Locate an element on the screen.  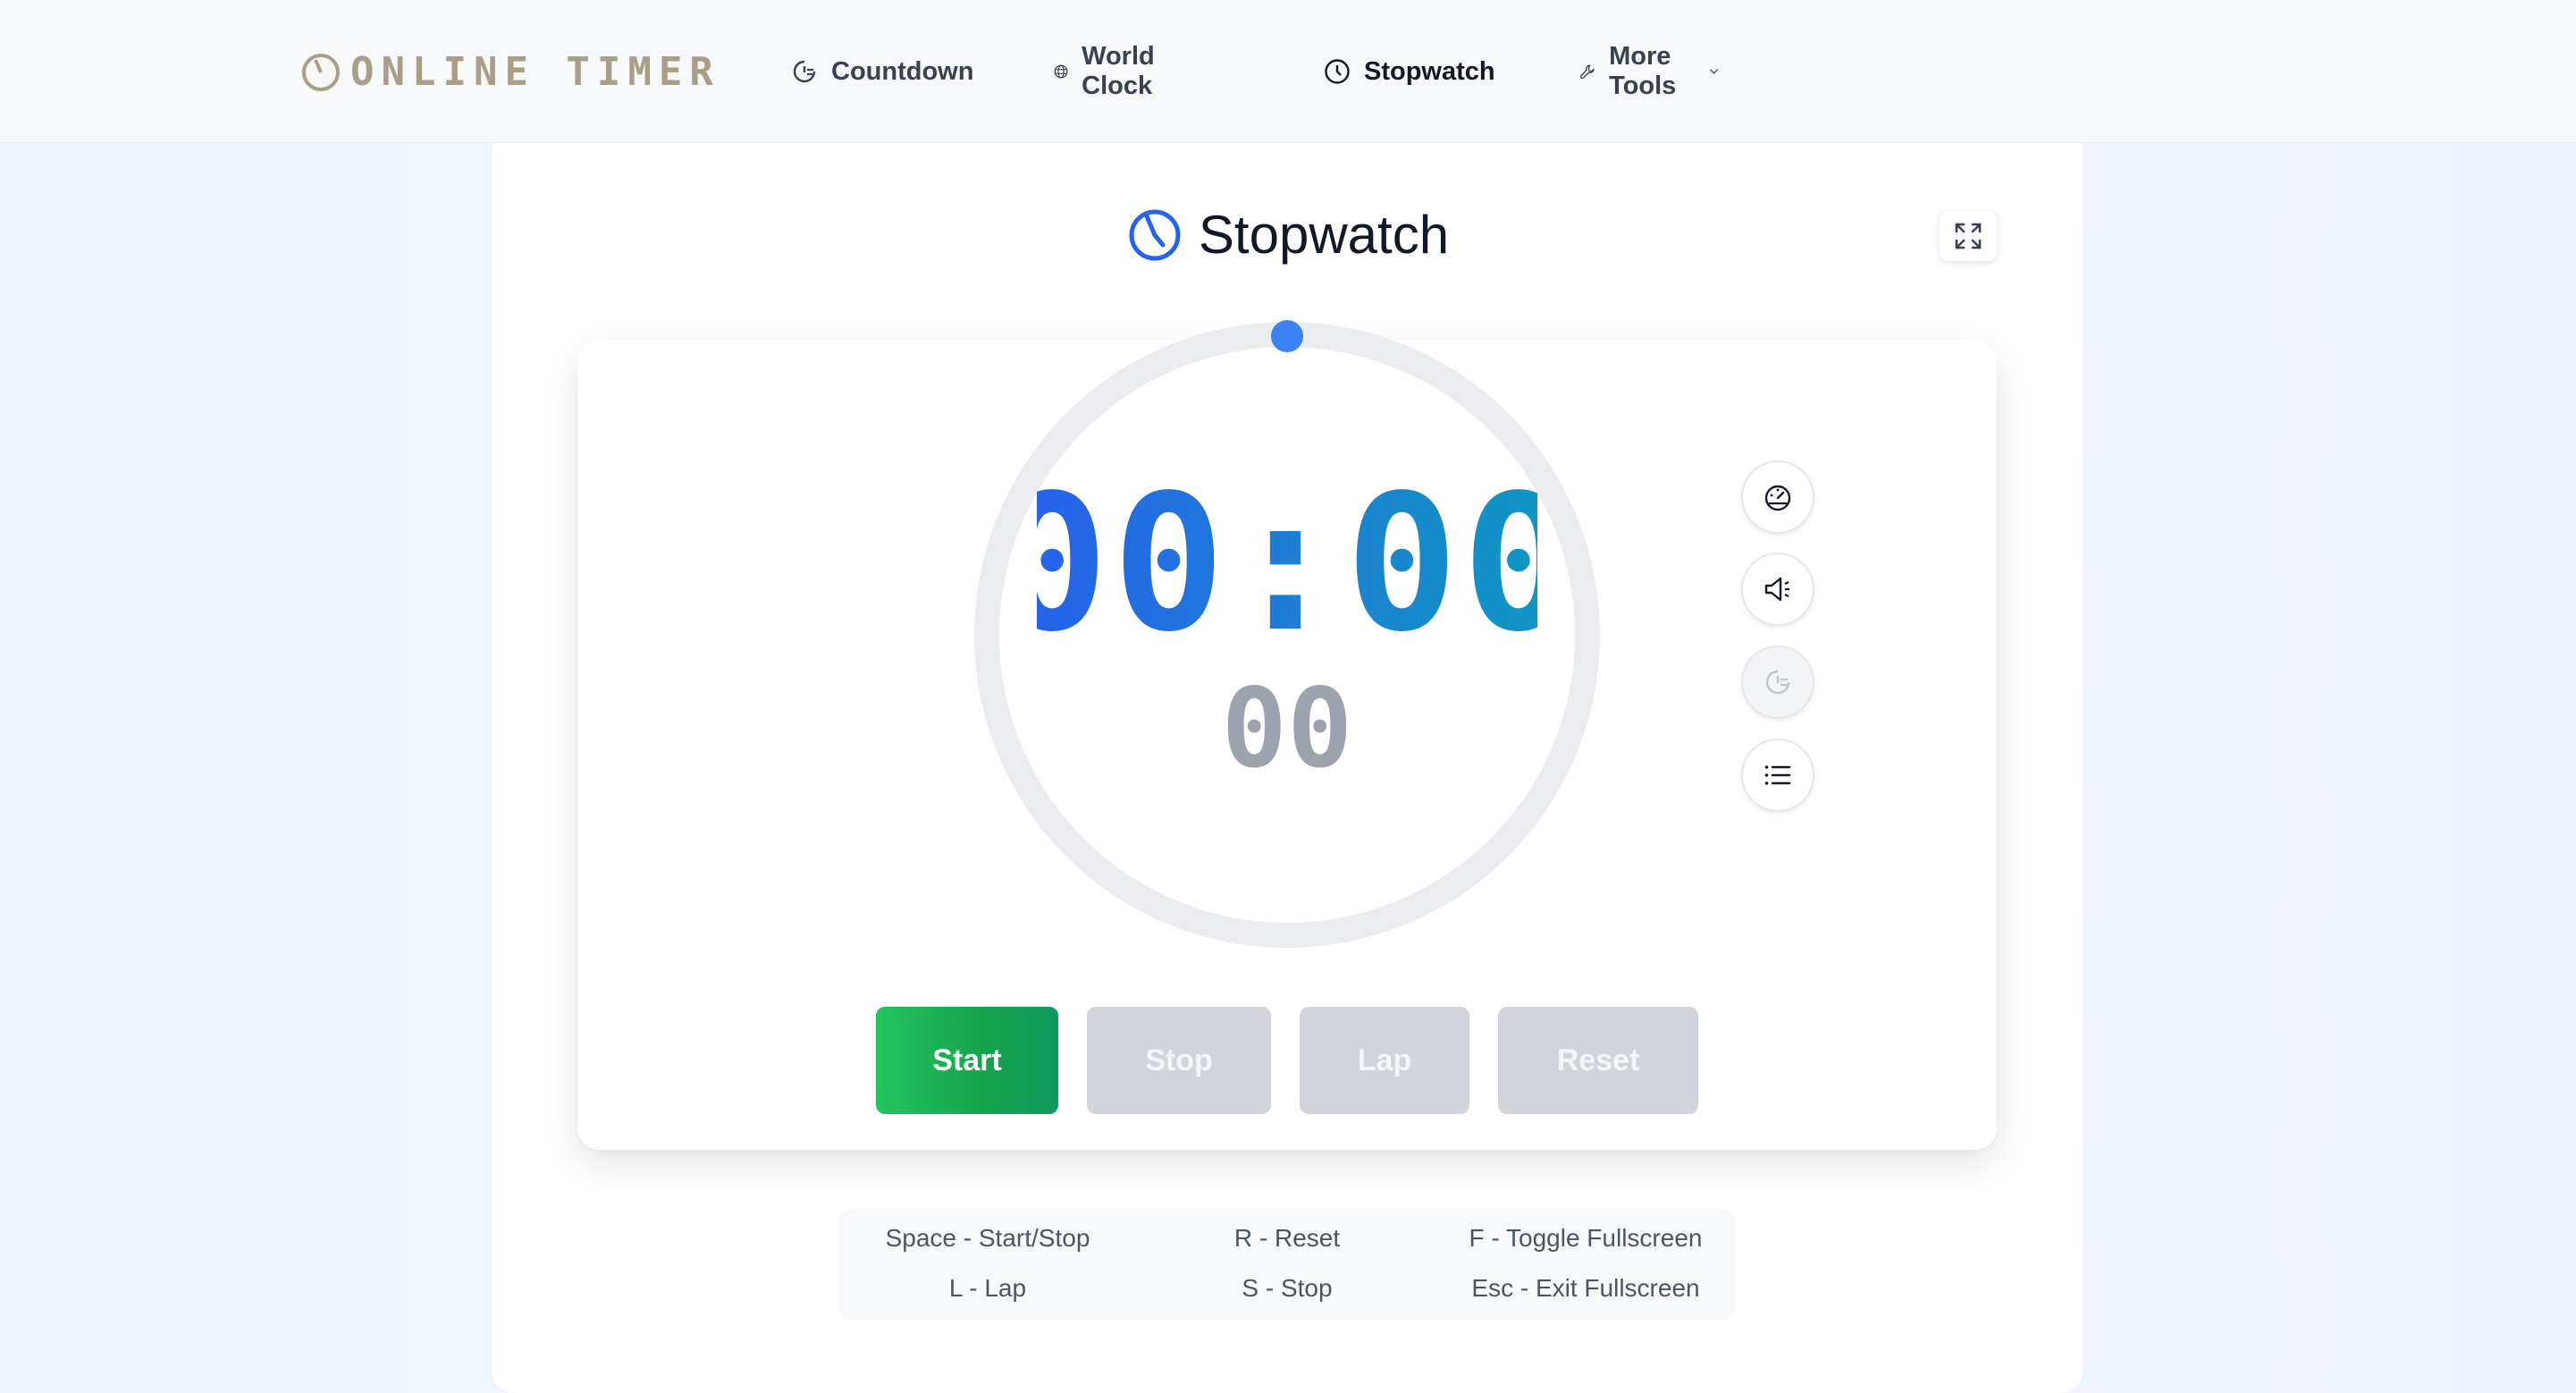
centiseconds-display: 00 is located at coordinates (1287, 729).